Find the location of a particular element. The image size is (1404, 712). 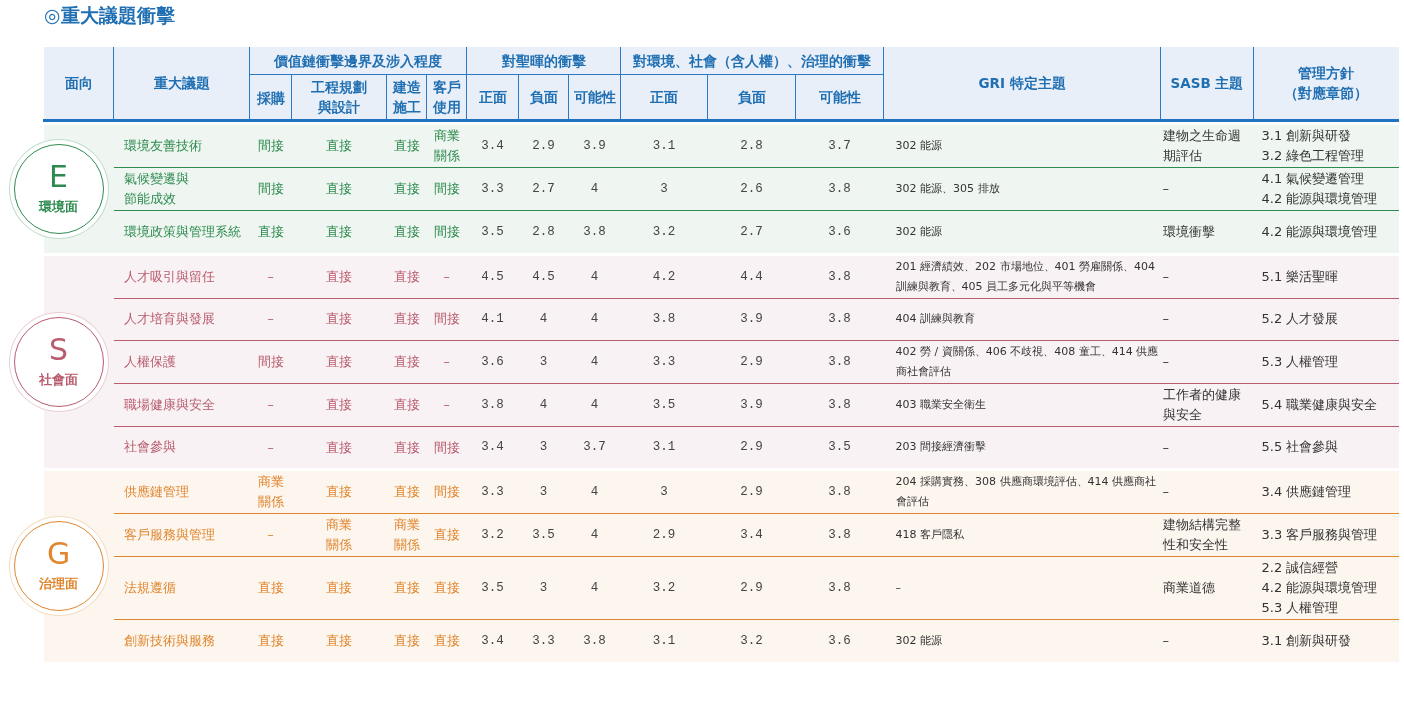

column-header: 建造施工 is located at coordinates (406, 97).